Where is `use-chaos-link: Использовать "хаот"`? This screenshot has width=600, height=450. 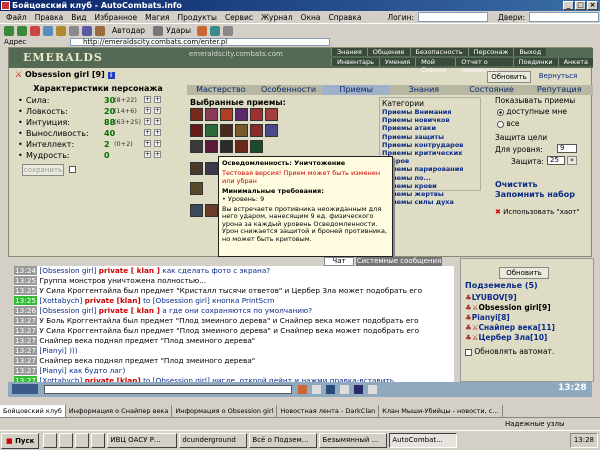 use-chaos-link: Использовать "хаот" is located at coordinates (541, 212).